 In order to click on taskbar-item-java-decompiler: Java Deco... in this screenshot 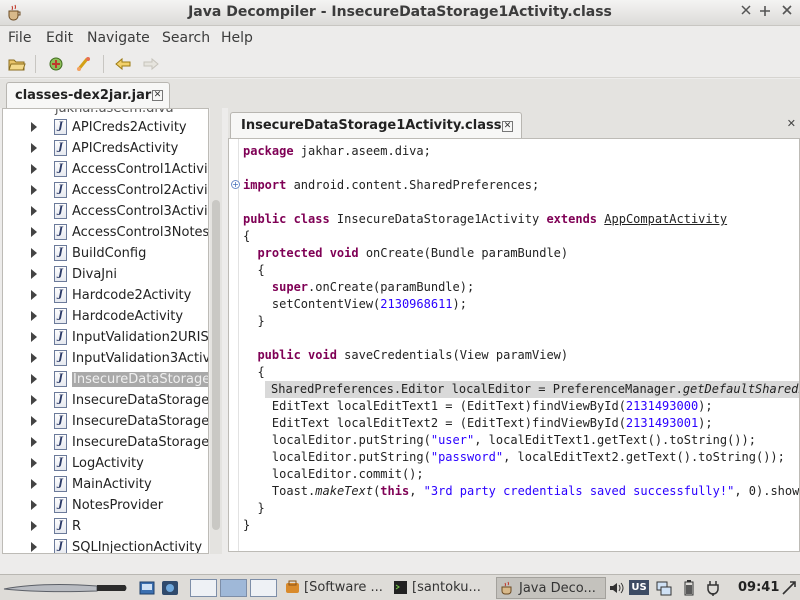, I will do `click(551, 588)`.